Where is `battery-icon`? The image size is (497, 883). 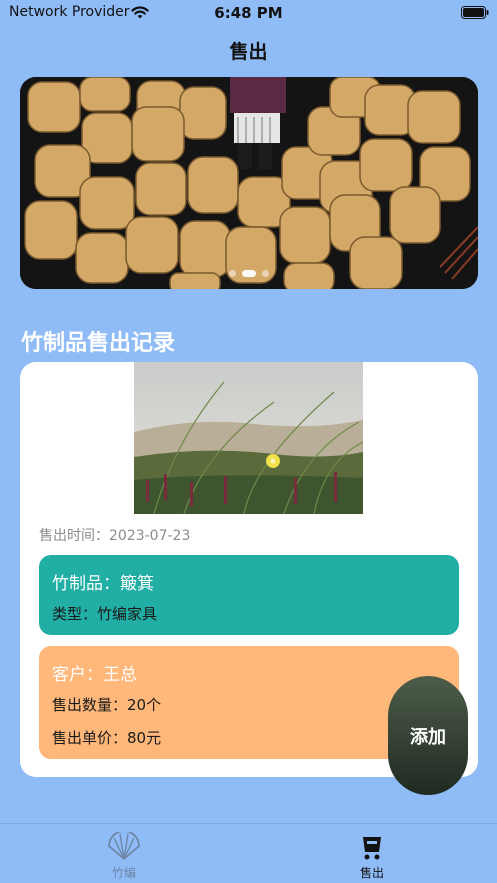
battery-icon is located at coordinates (475, 12).